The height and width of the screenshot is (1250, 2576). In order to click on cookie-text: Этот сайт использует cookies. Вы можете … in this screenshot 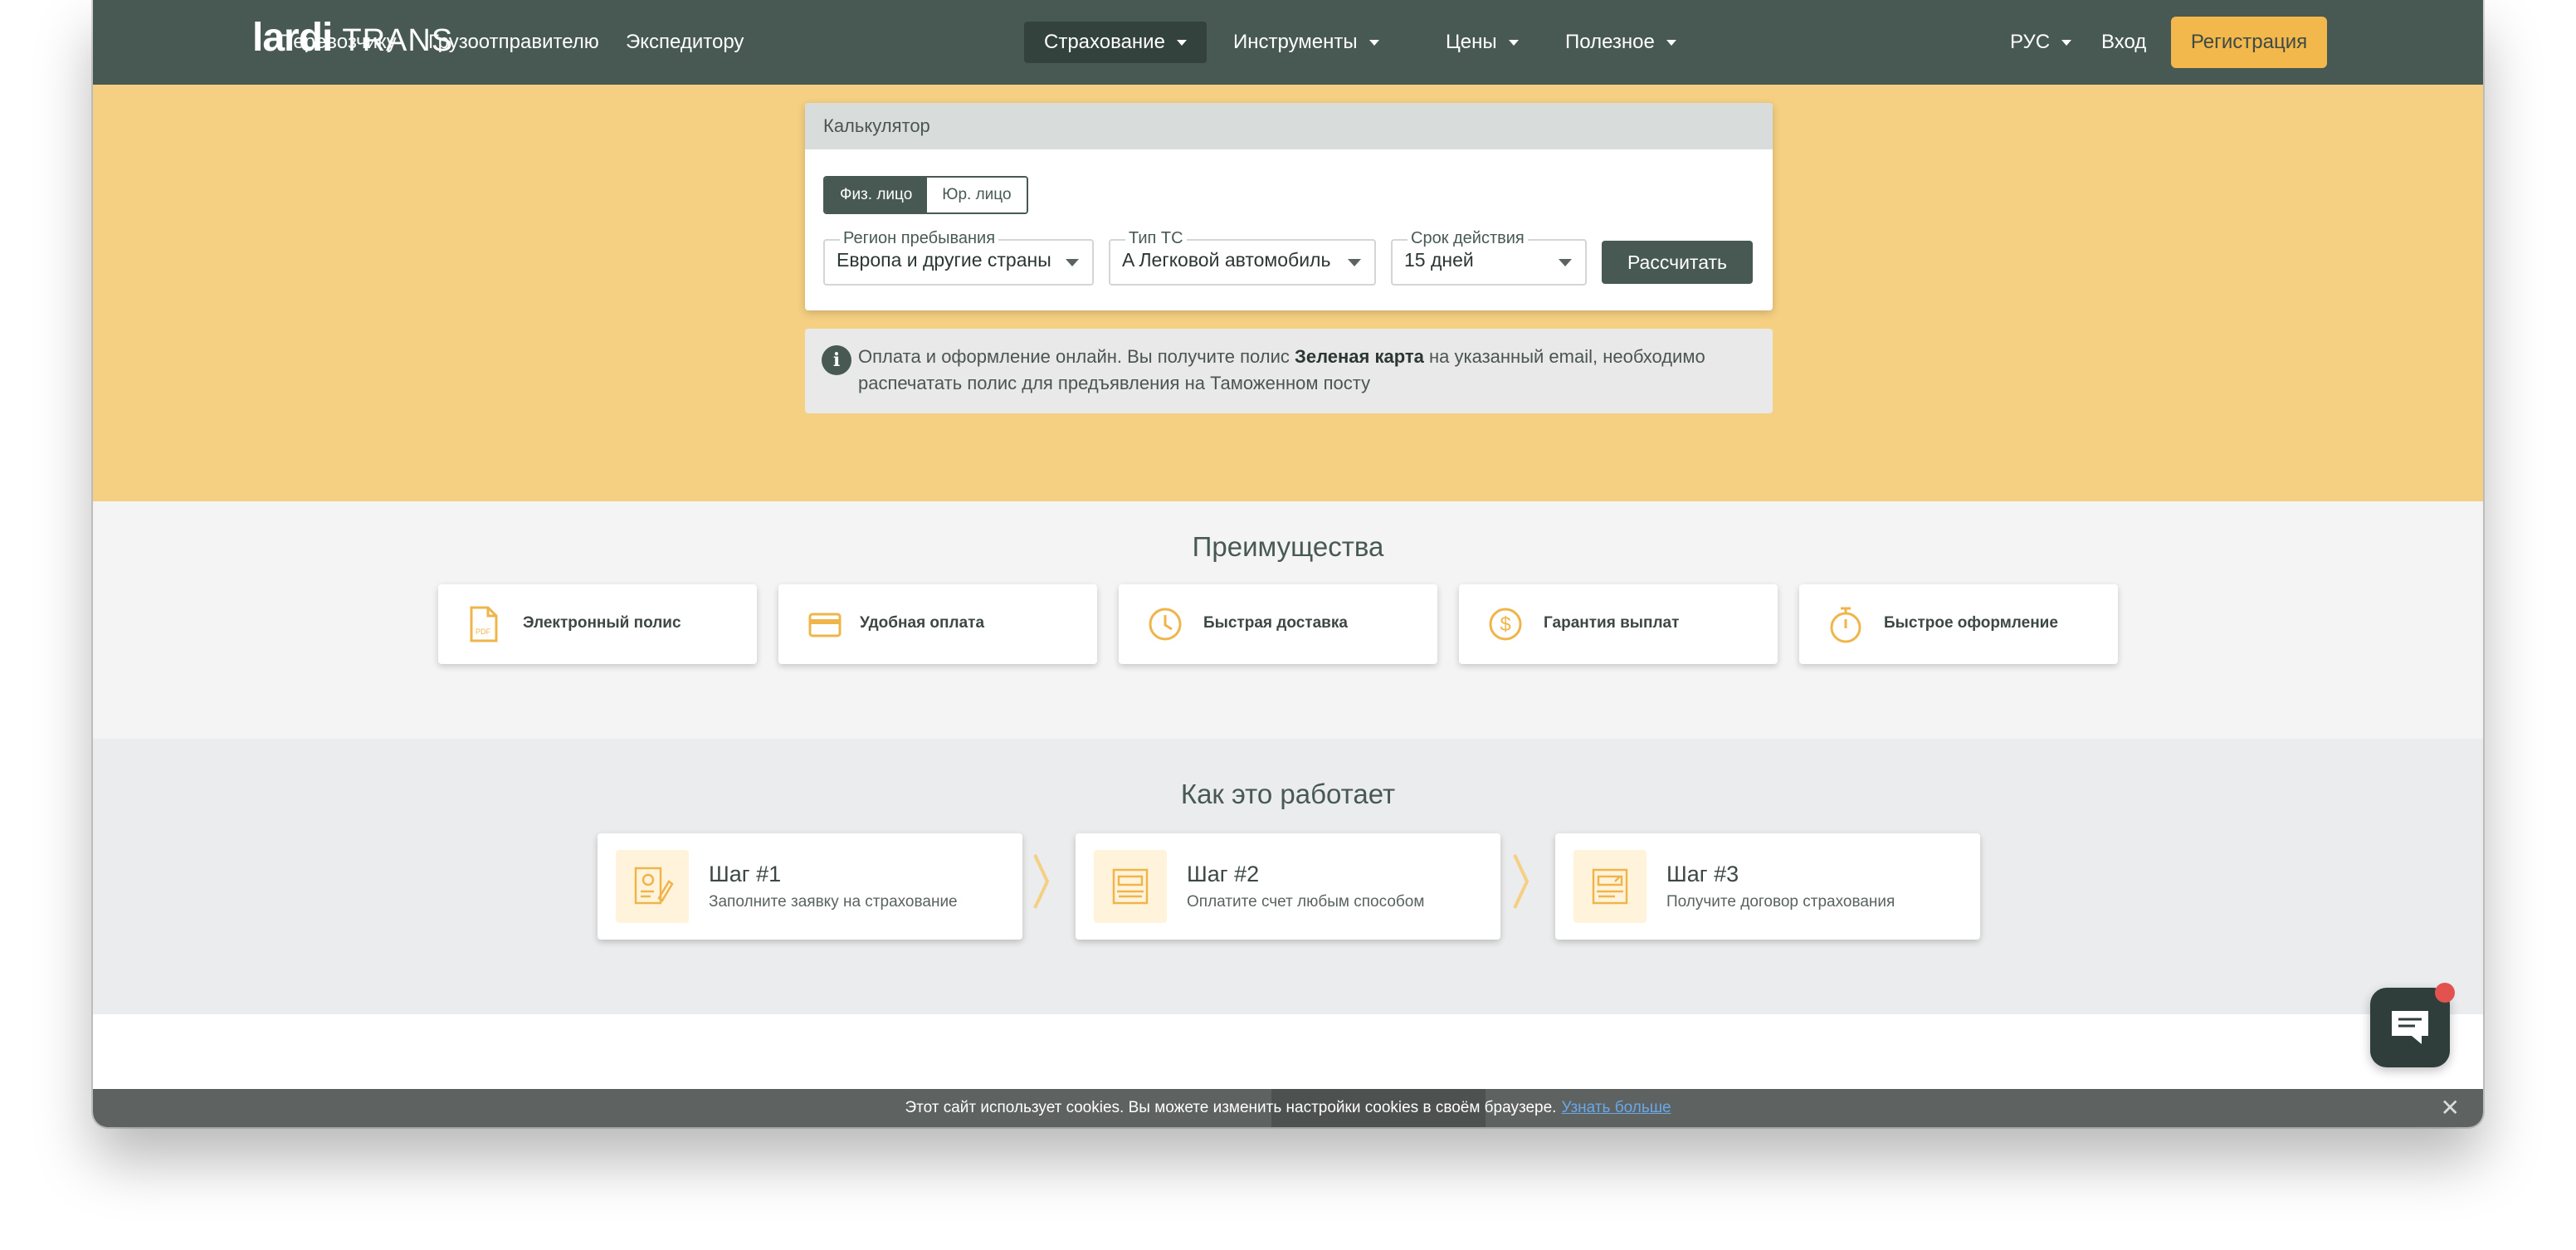, I will do `click(1231, 1107)`.